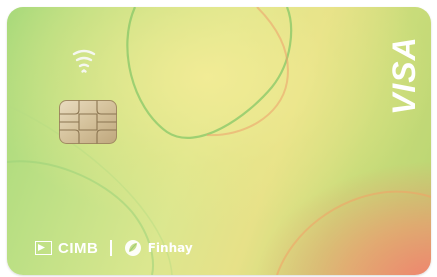  I want to click on brand-row: CIMB Finhay, so click(114, 248).